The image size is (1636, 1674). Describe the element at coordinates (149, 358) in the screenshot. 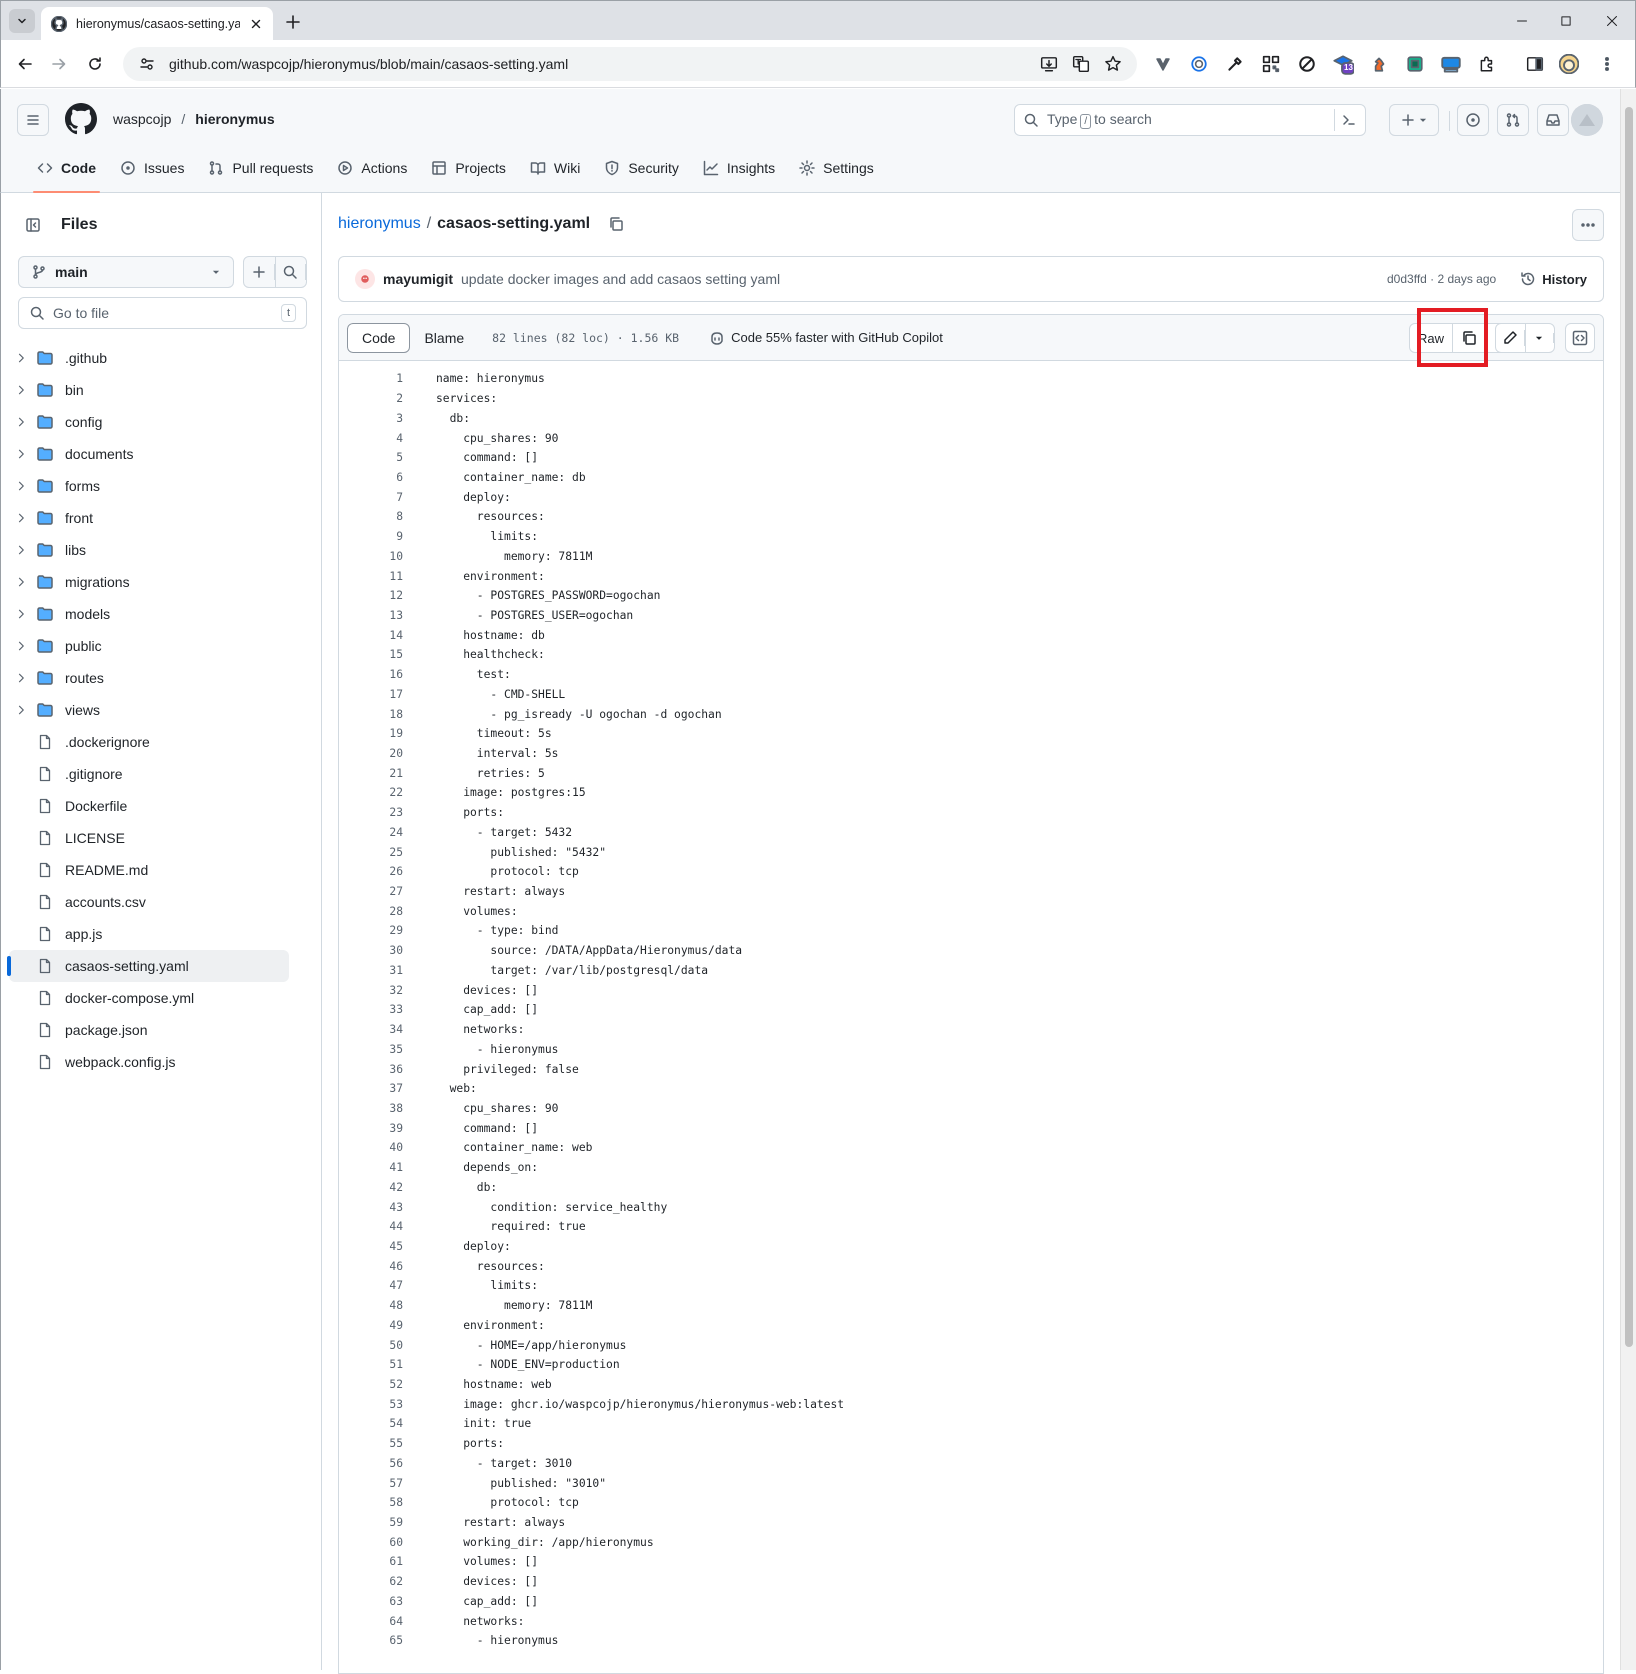

I see `tree-folder-item: .github` at that location.